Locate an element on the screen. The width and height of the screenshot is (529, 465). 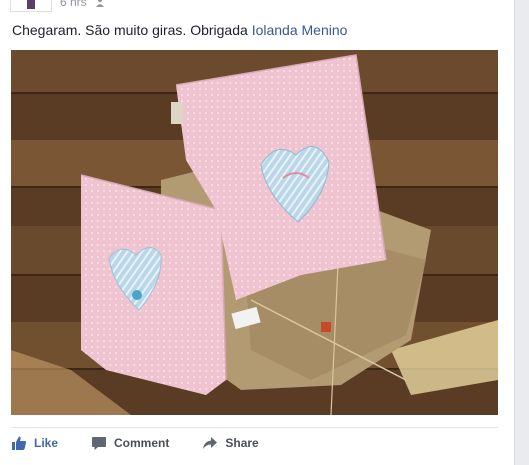
scrollbar-track is located at coordinates (521, 232).